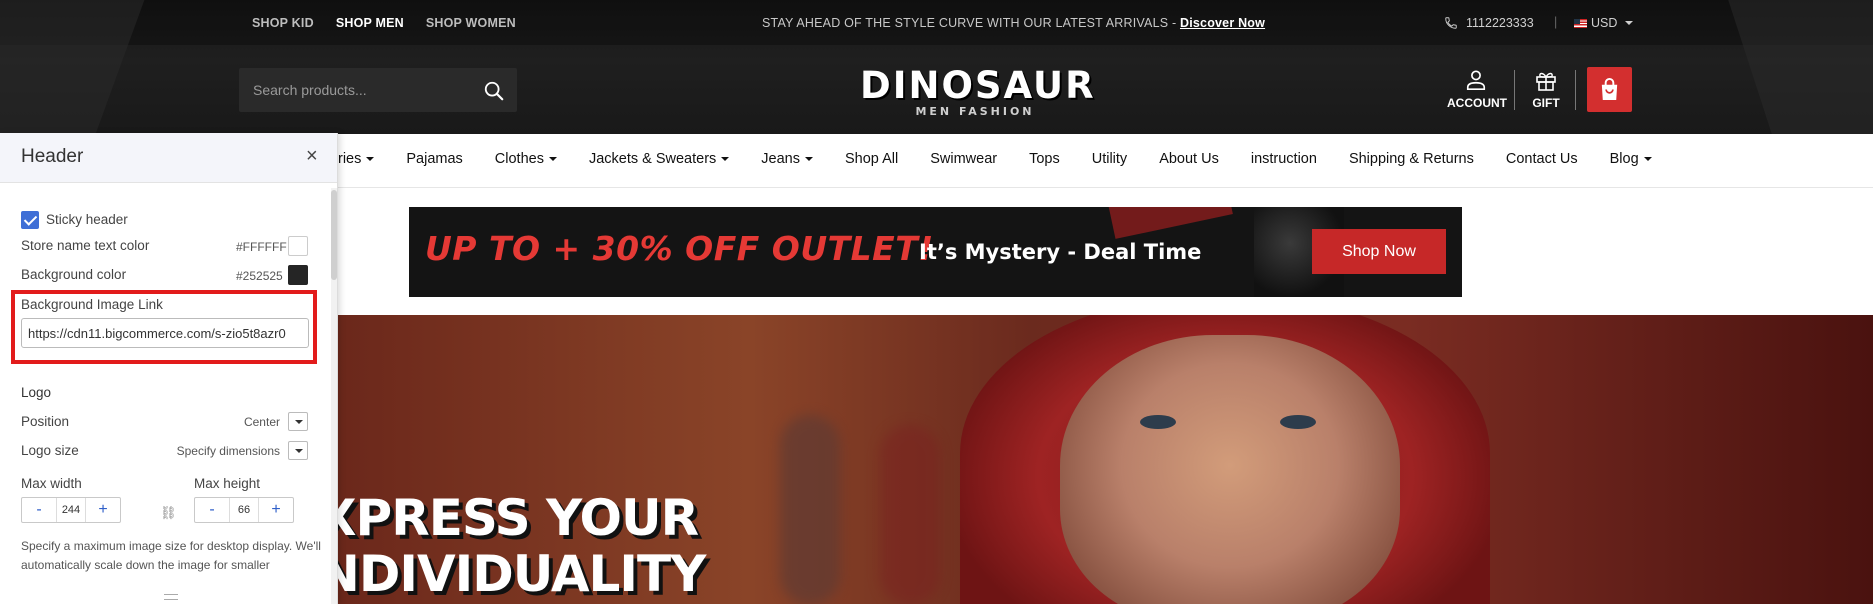 This screenshot has height=604, width=1873. Describe the element at coordinates (45, 421) in the screenshot. I see `position-label: Position` at that location.